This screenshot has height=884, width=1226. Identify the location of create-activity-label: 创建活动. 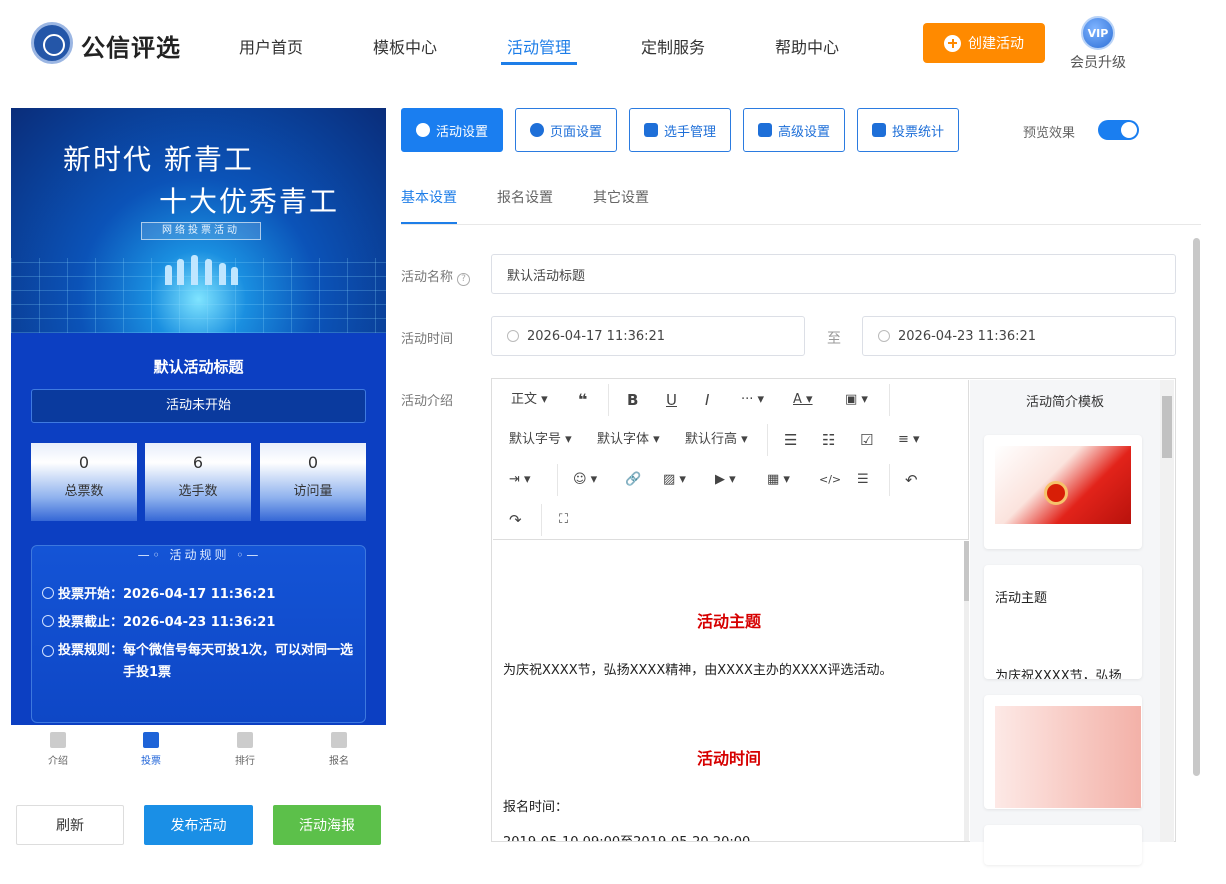
(996, 44).